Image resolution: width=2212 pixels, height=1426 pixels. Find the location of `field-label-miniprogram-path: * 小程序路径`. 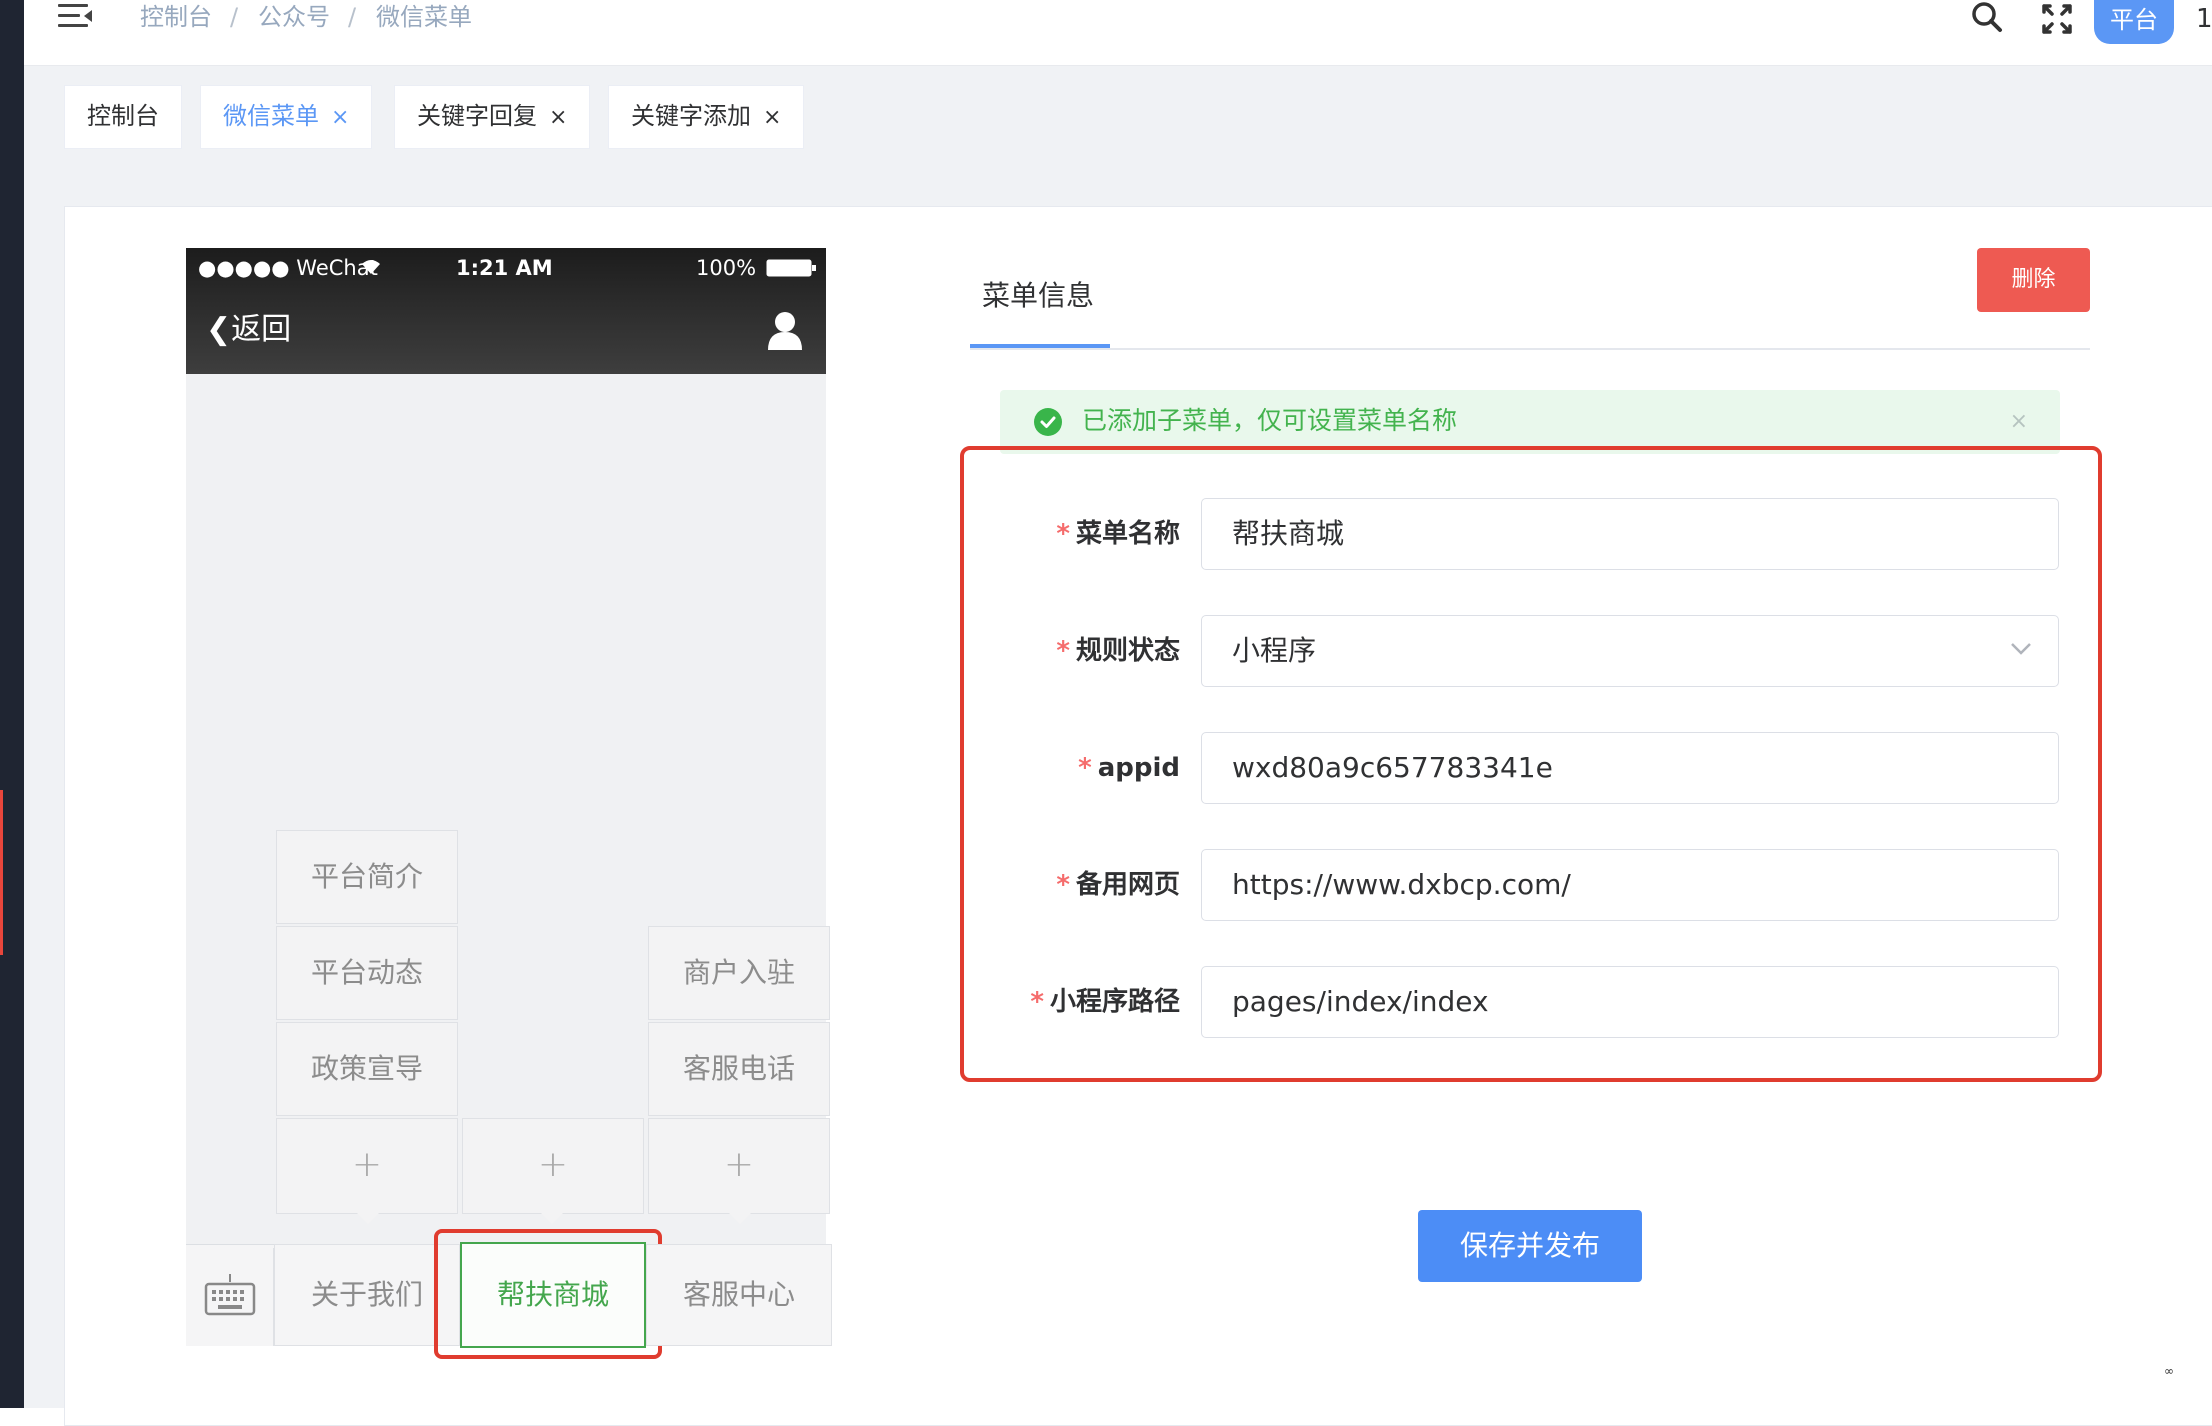

field-label-miniprogram-path: * 小程序路径 is located at coordinates (1070, 1002).